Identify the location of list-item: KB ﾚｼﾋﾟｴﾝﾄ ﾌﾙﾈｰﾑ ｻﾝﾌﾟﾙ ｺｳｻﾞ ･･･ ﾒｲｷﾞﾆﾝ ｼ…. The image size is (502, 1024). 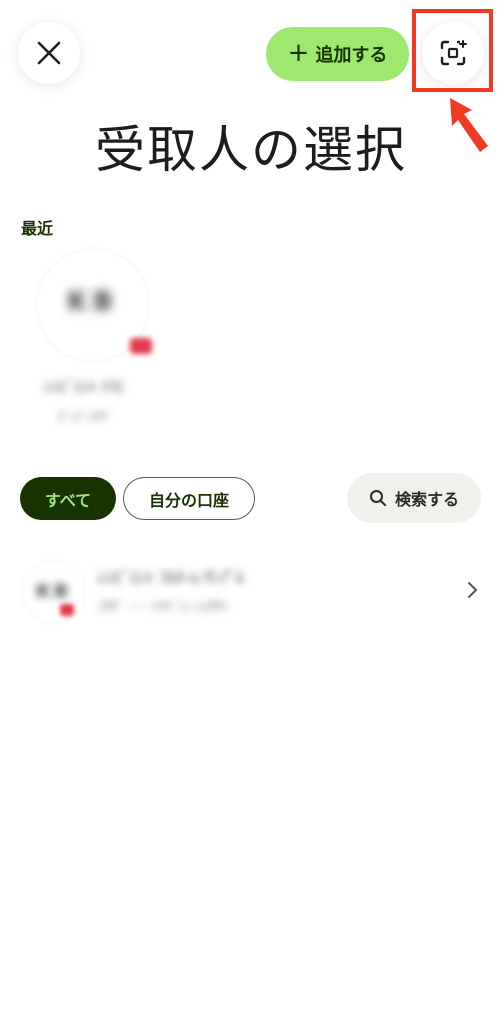
(251, 590).